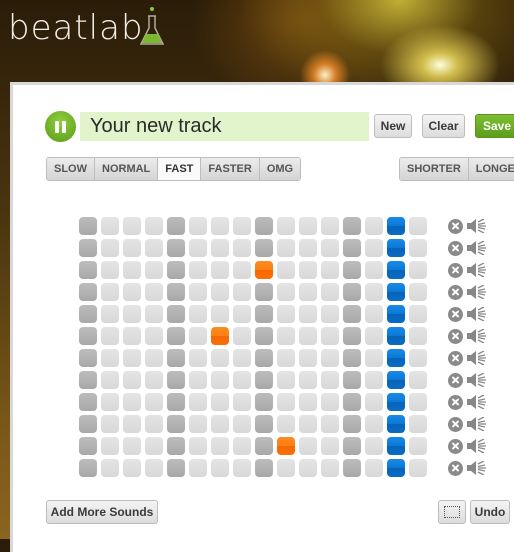  I want to click on undo-button: Undo, so click(490, 512).